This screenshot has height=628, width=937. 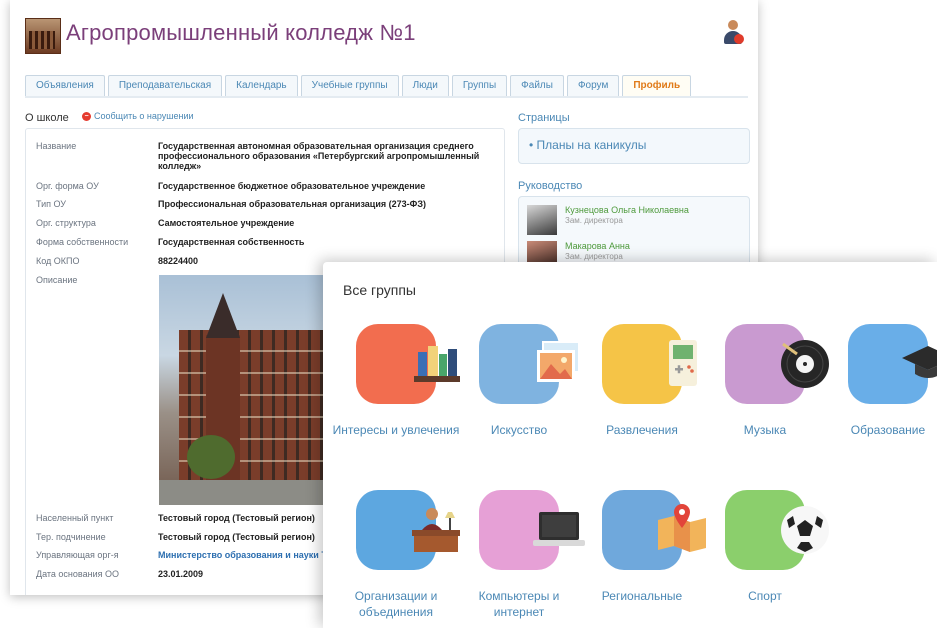 What do you see at coordinates (627, 210) in the screenshot?
I see `leader-name: Кузнецова Ольга Николаевна` at bounding box center [627, 210].